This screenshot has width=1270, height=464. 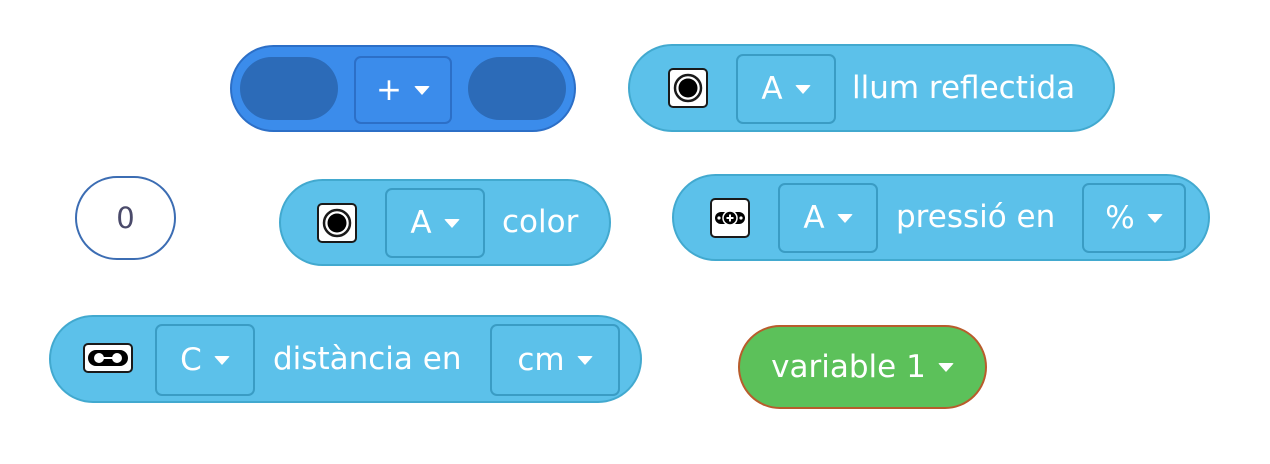 I want to click on variable-name: variable 1, so click(x=848, y=367).